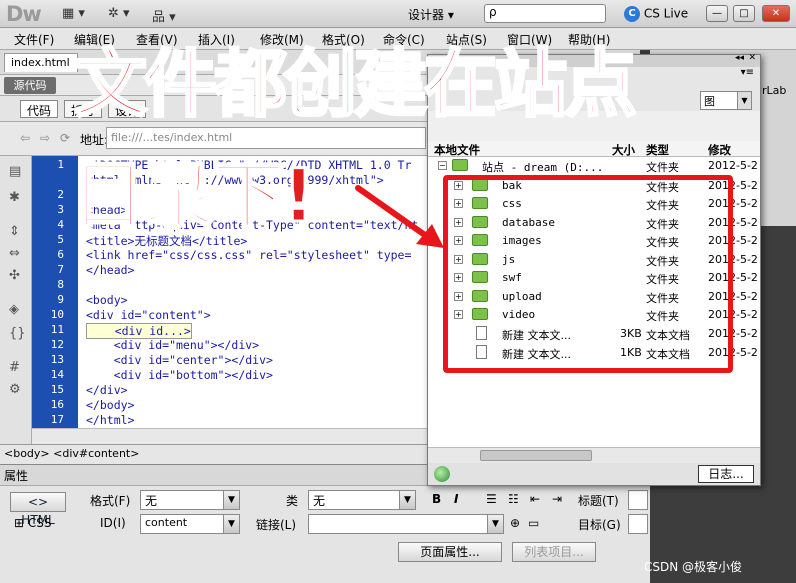 The width and height of the screenshot is (796, 583). Describe the element at coordinates (14, 367) in the screenshot. I see `line-numbers-icon: #` at that location.